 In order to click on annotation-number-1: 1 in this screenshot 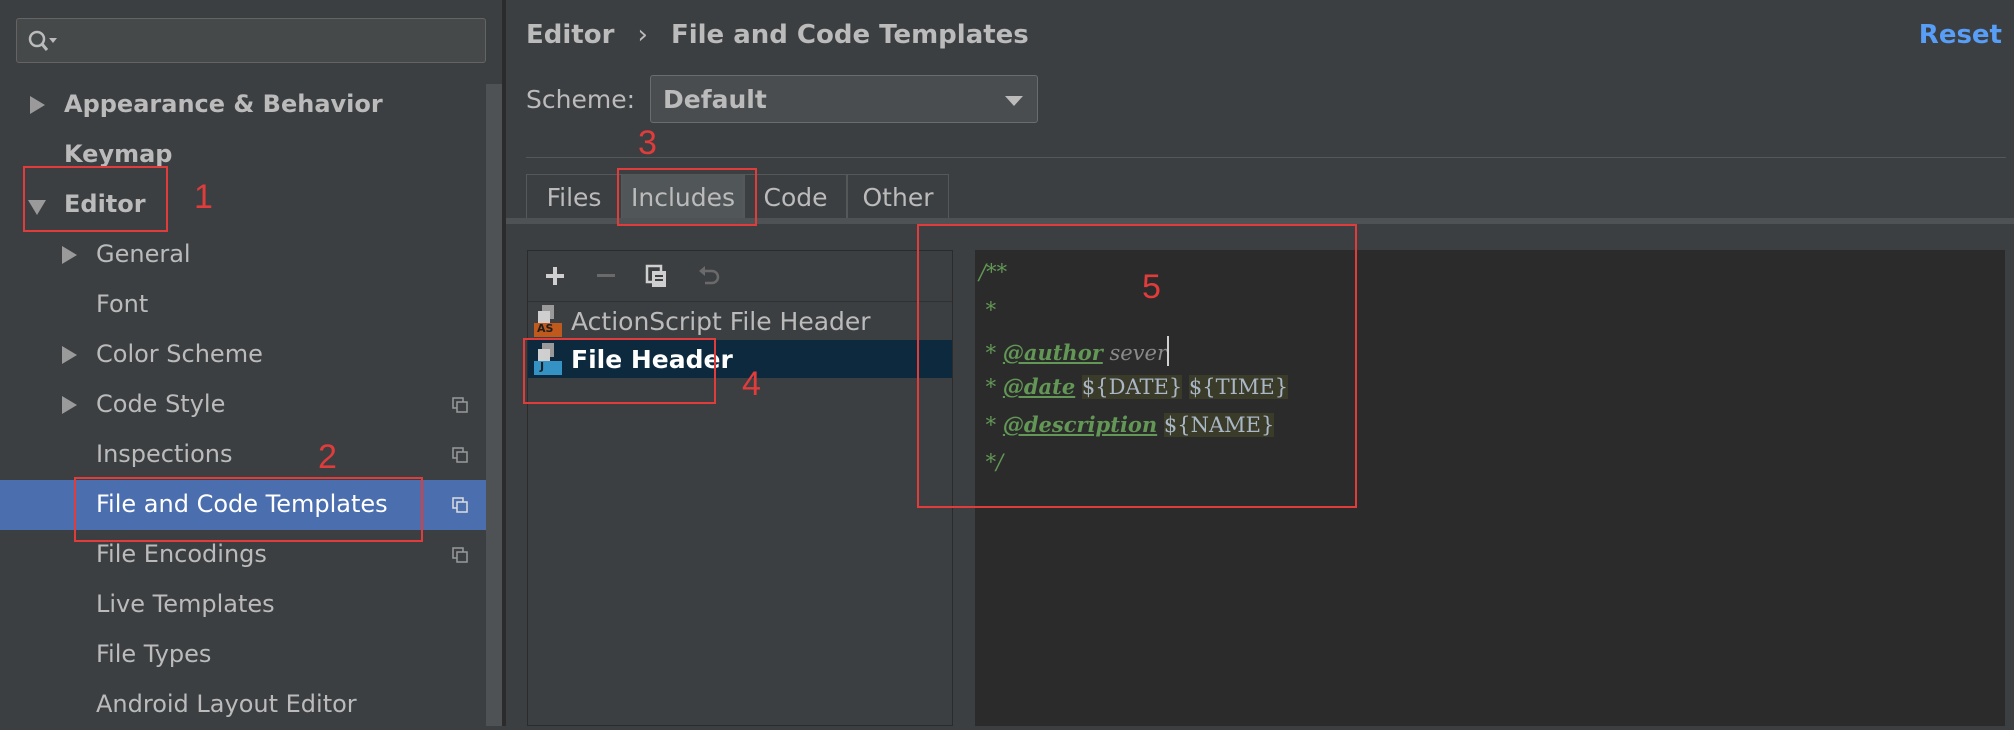, I will do `click(203, 197)`.